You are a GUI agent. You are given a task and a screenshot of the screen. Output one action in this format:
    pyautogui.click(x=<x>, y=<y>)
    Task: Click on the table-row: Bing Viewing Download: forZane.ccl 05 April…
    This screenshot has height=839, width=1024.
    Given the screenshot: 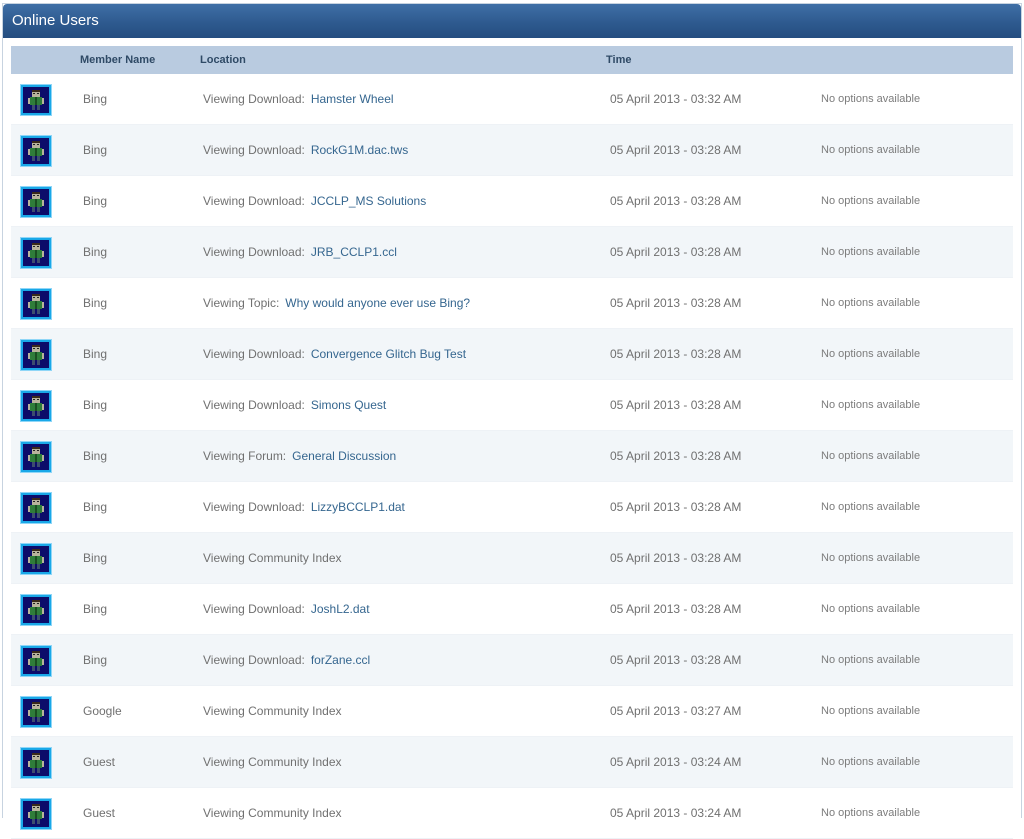 What is the action you would take?
    pyautogui.click(x=512, y=660)
    